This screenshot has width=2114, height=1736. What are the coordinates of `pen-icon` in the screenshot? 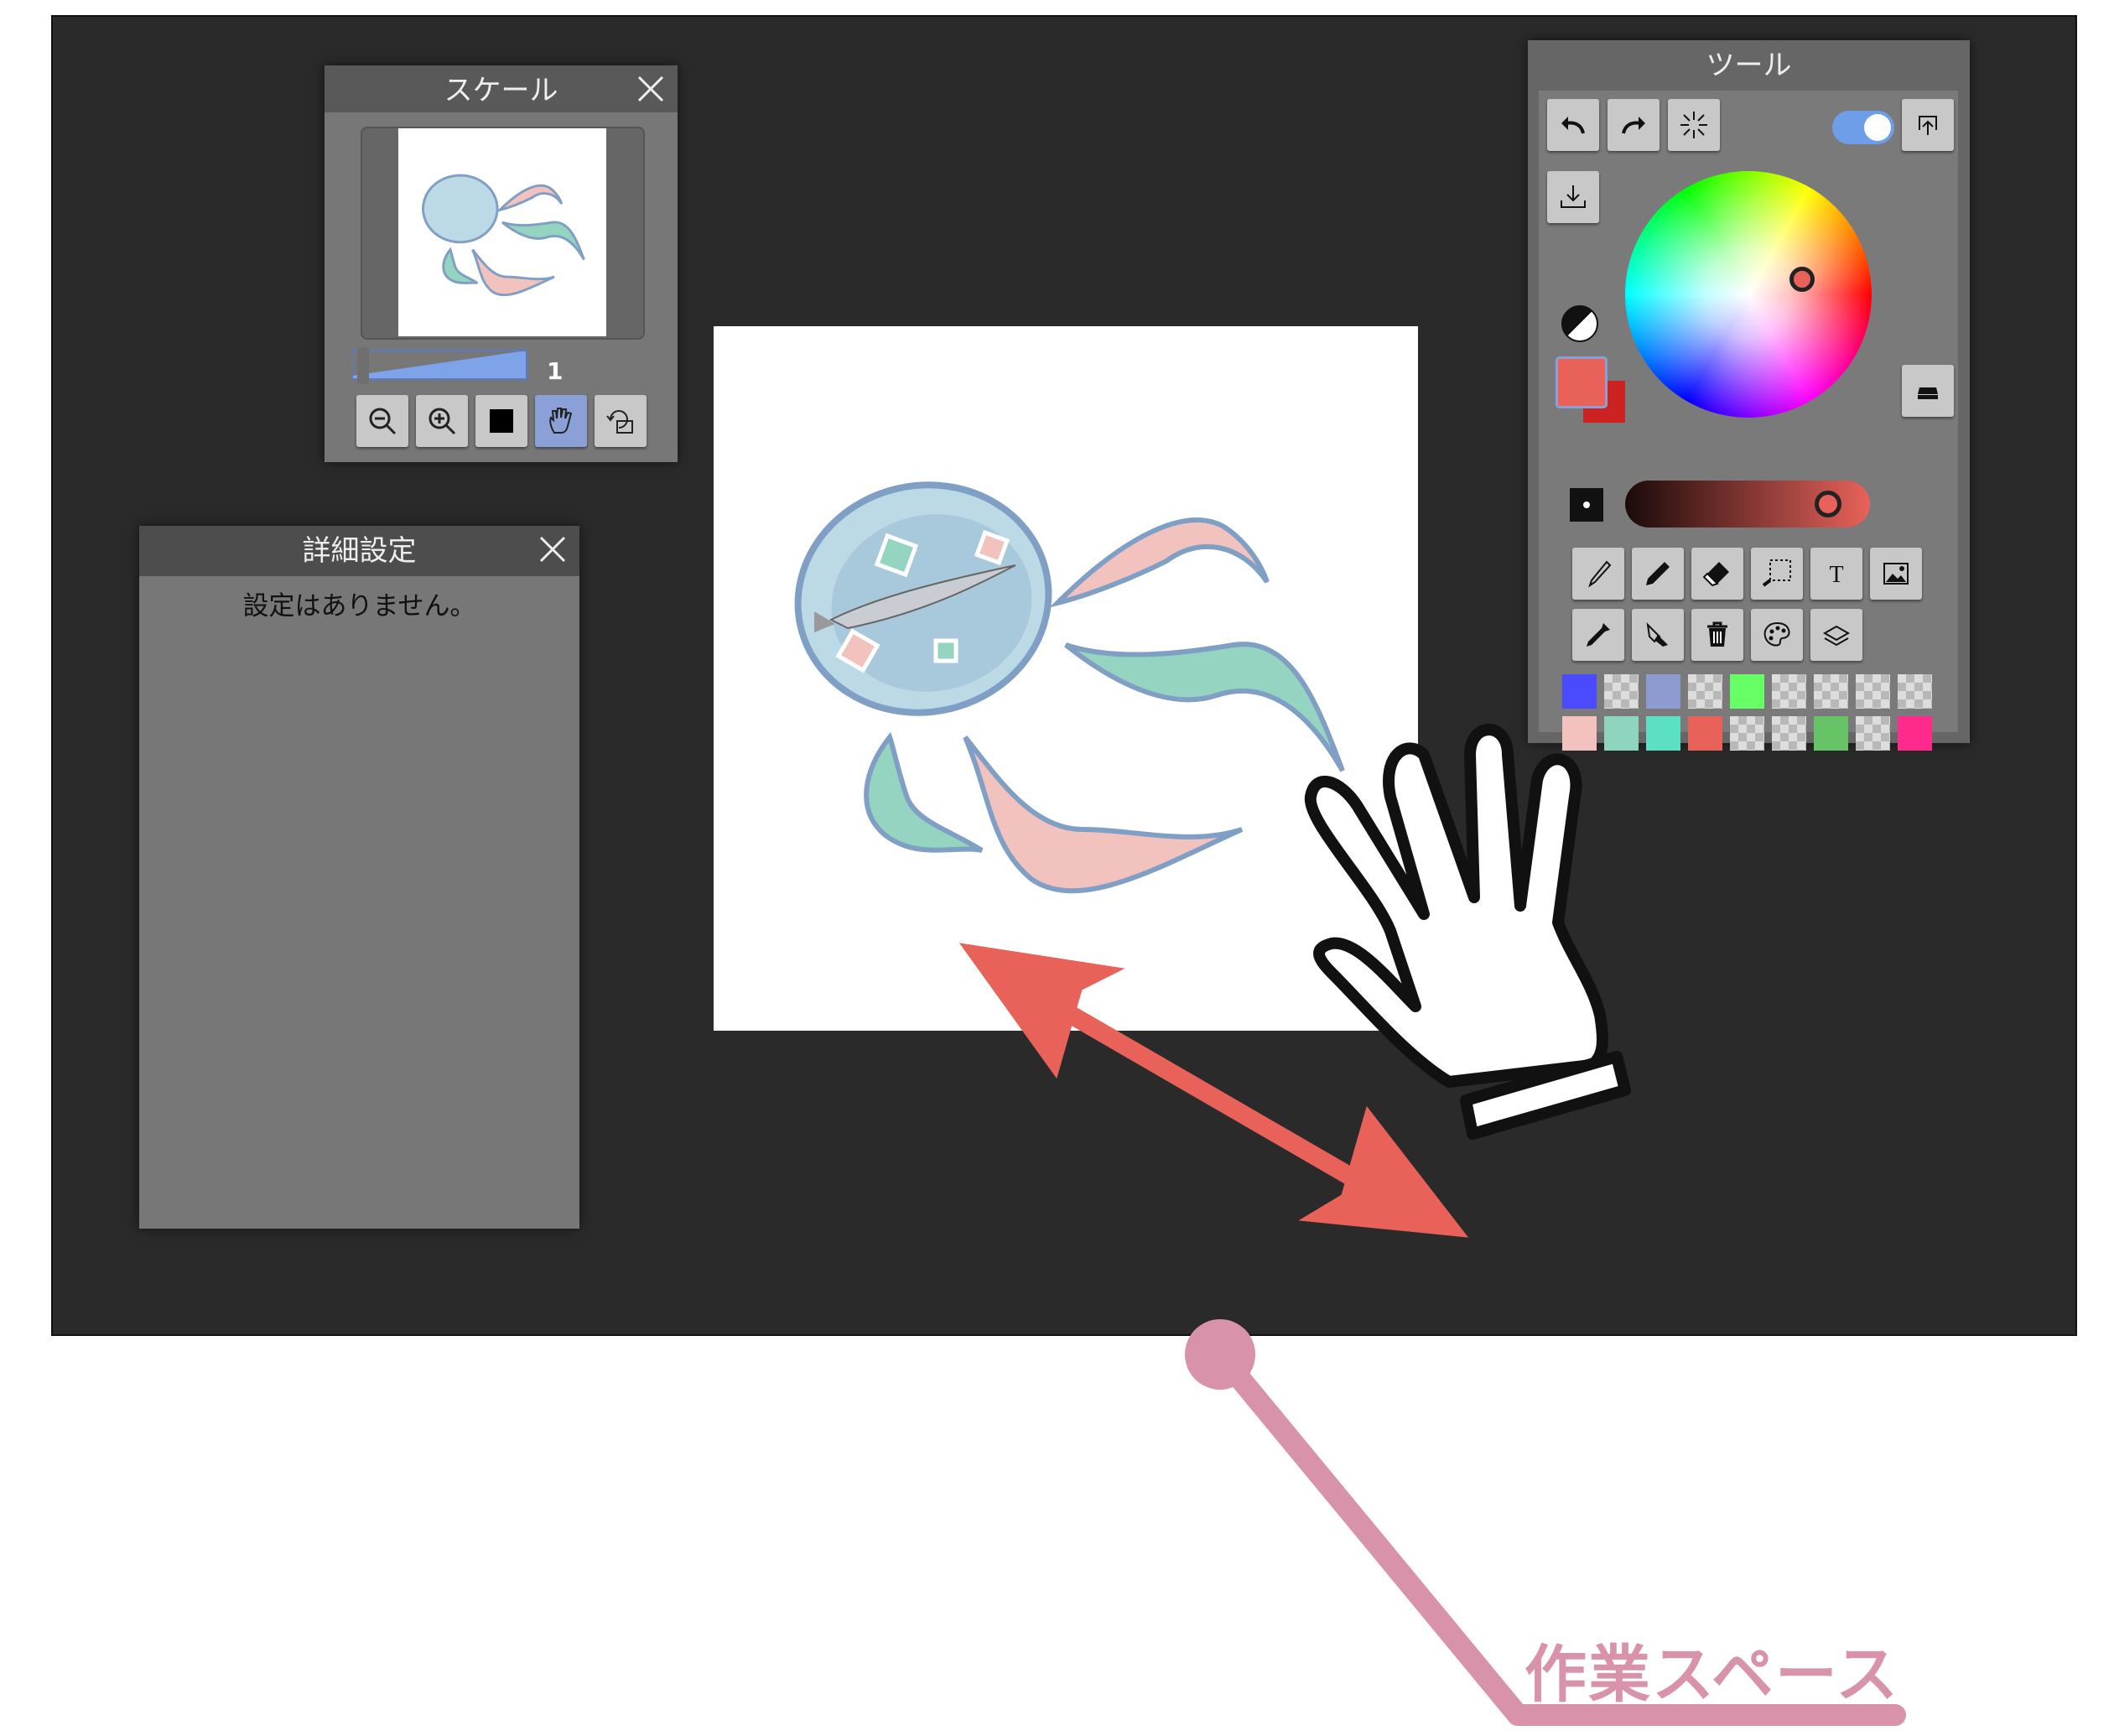 It's located at (1658, 573).